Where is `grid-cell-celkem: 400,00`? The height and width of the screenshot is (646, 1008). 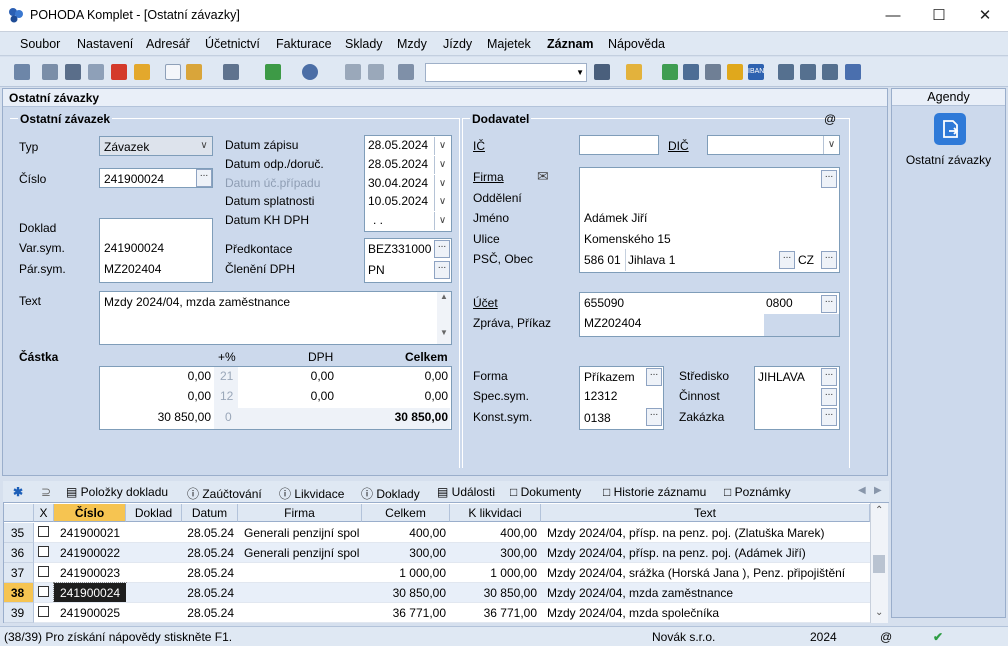 grid-cell-celkem: 400,00 is located at coordinates (406, 533).